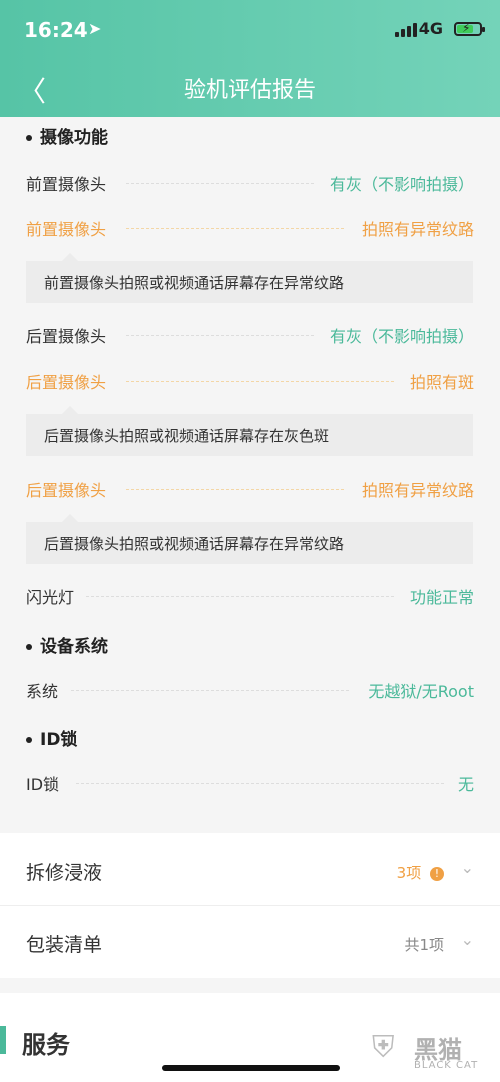 Image resolution: width=500 pixels, height=1082 pixels. What do you see at coordinates (421, 691) in the screenshot?
I see `row-value: 无越狱/无Root` at bounding box center [421, 691].